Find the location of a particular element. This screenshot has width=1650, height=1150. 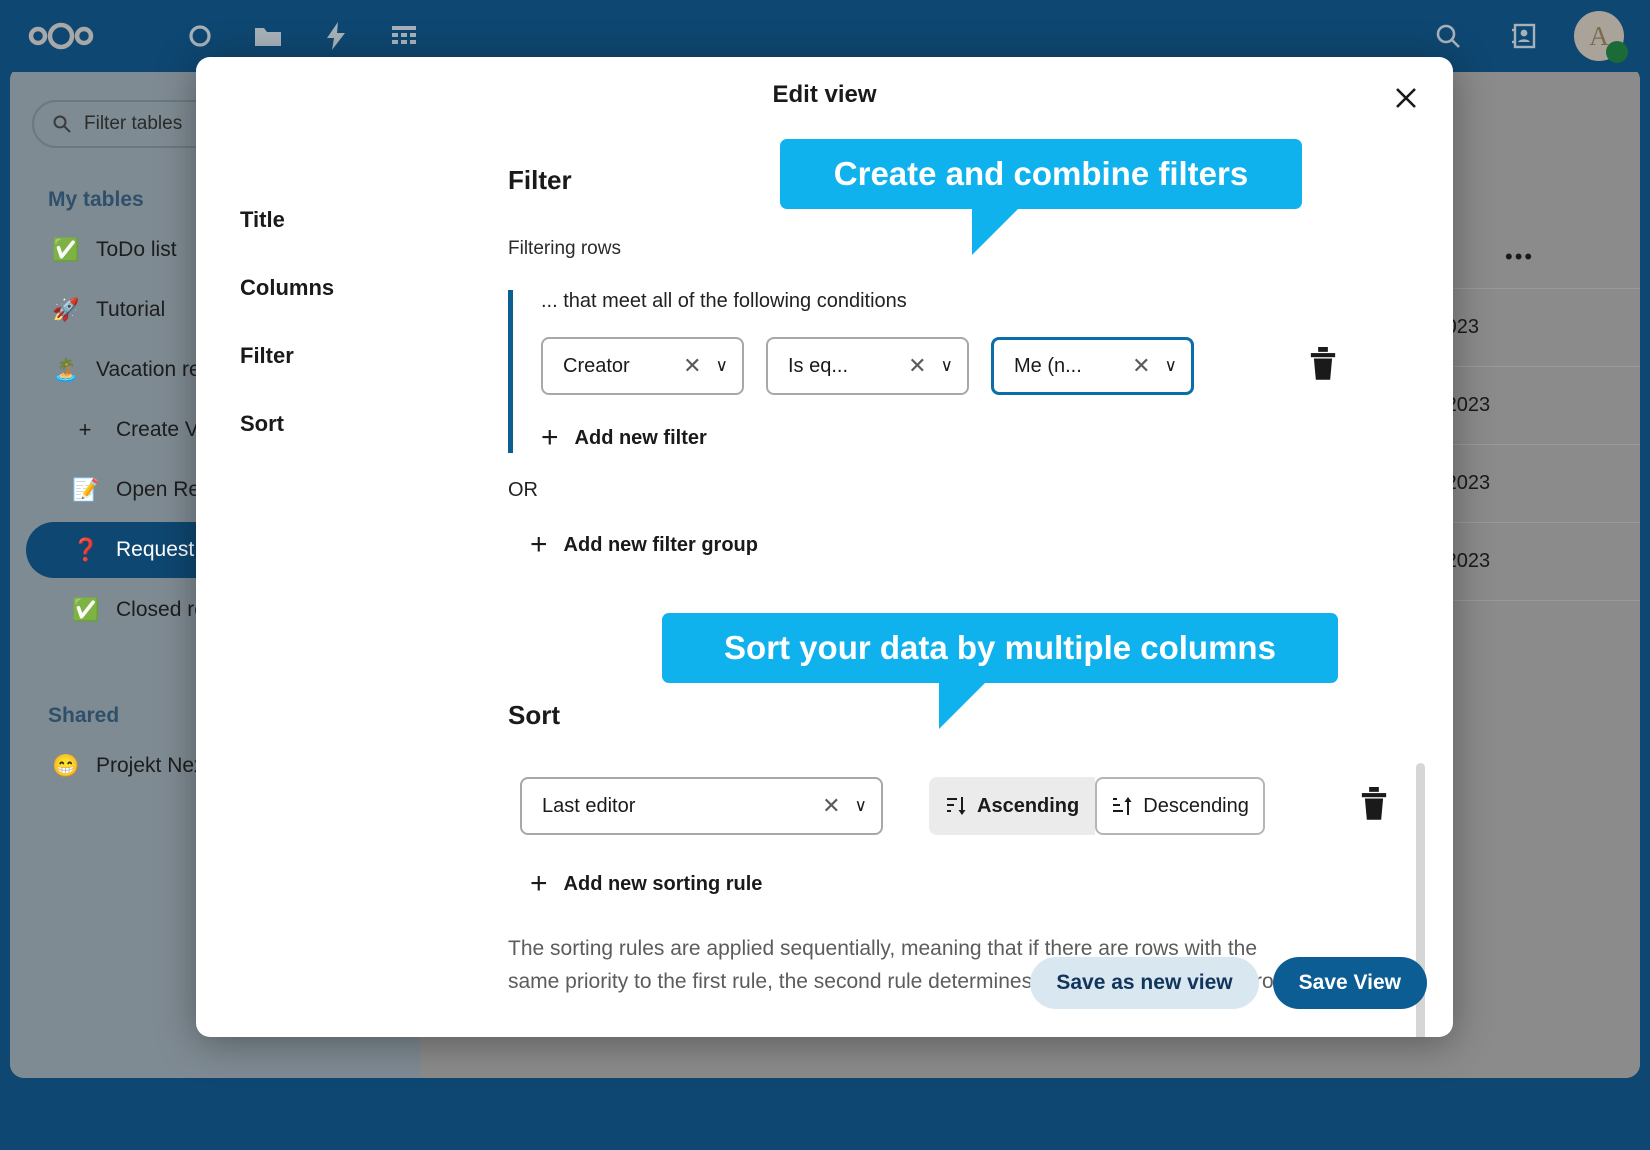

nav-item-title: Title is located at coordinates (365, 220).